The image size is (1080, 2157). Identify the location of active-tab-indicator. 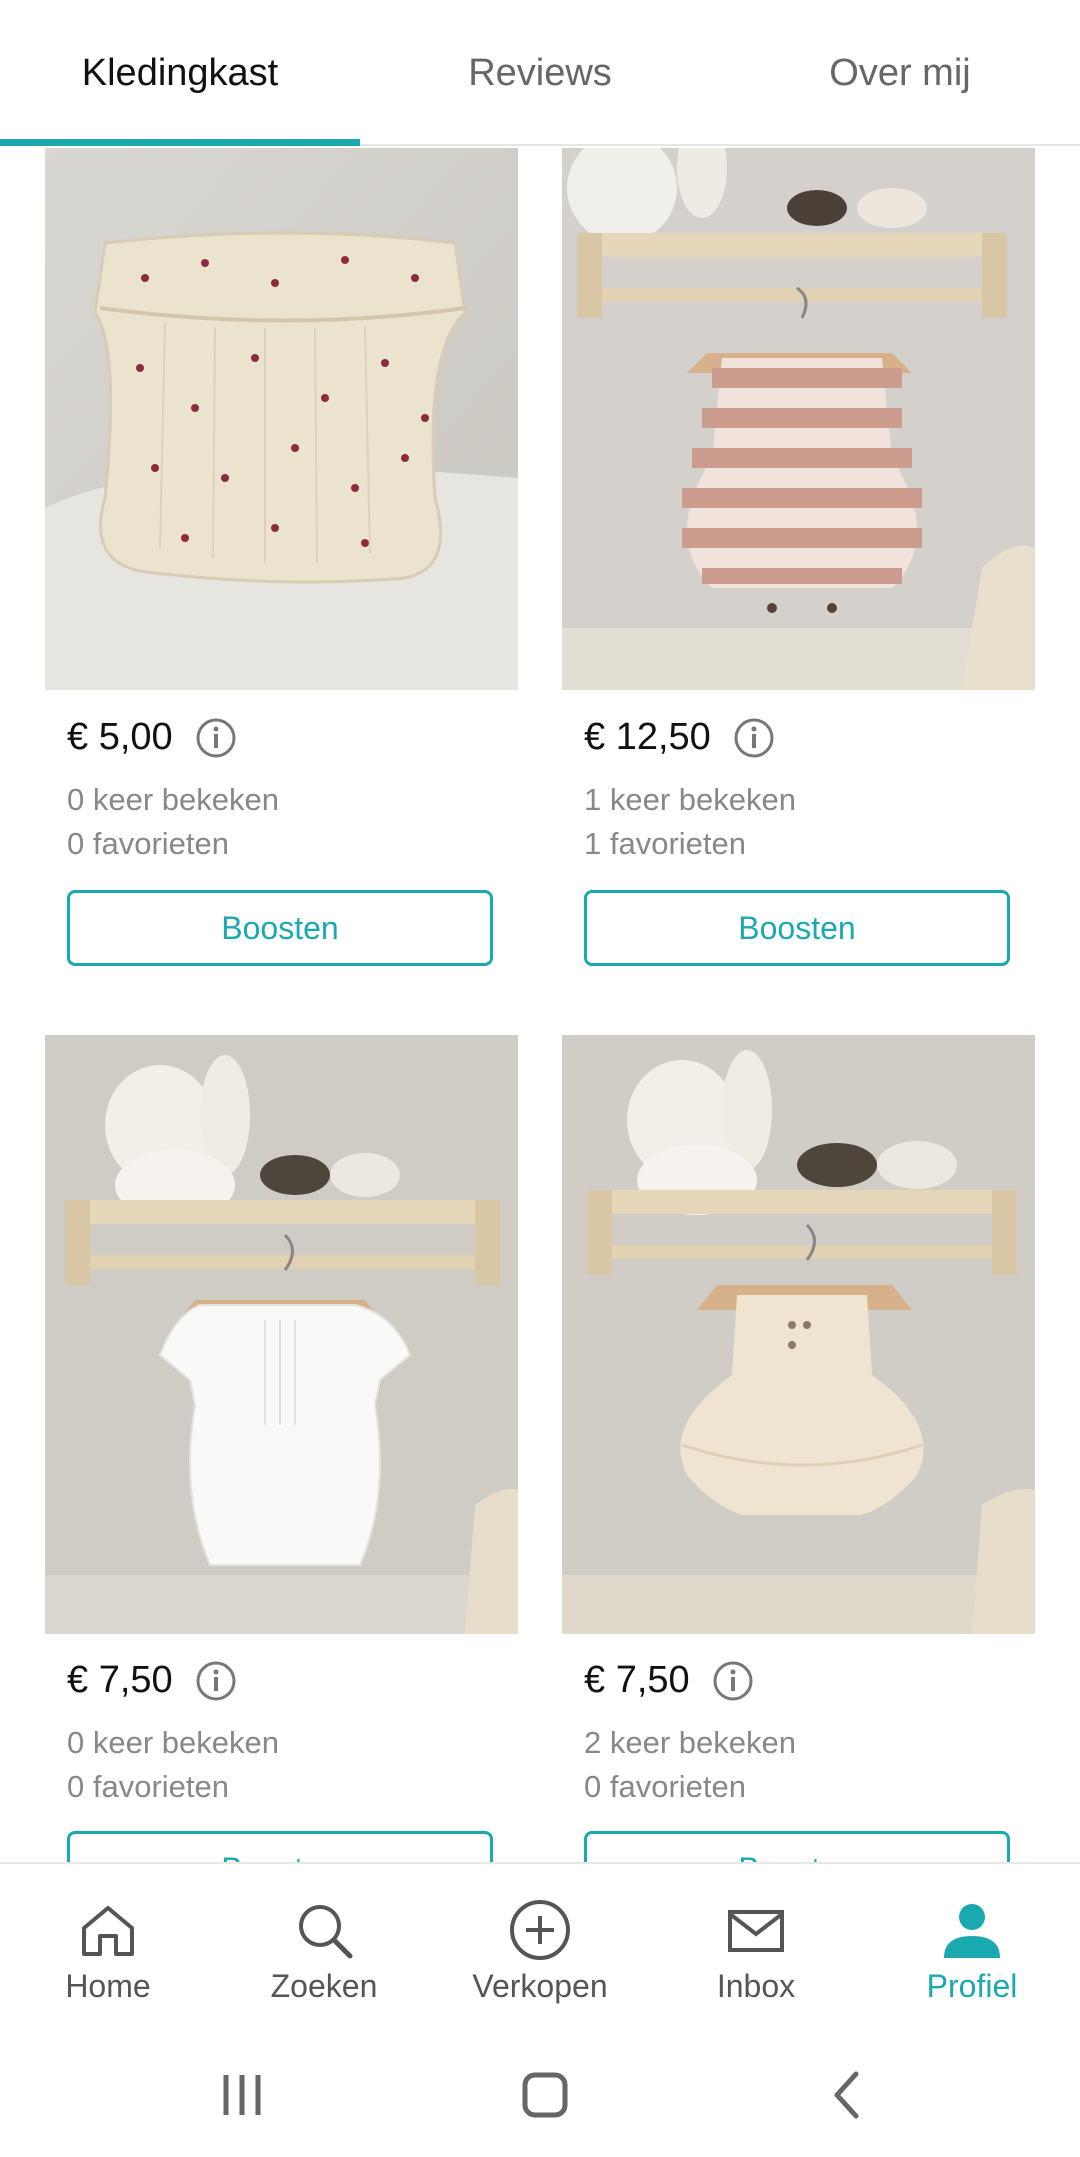
(180, 142).